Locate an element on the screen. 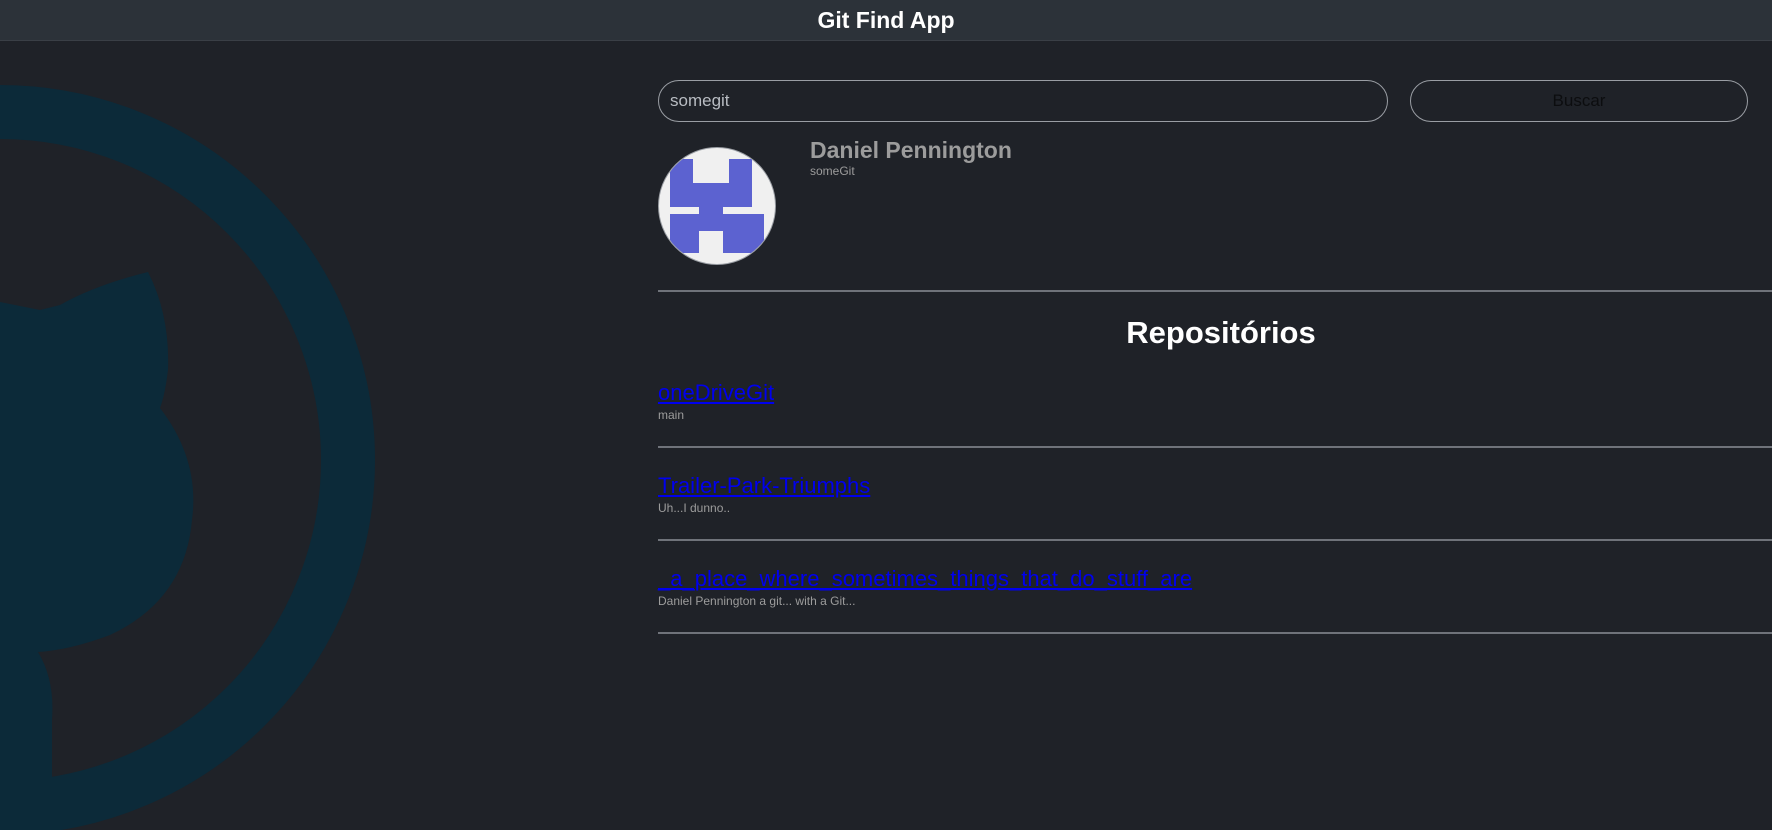  app-title: Git Find App is located at coordinates (886, 19).